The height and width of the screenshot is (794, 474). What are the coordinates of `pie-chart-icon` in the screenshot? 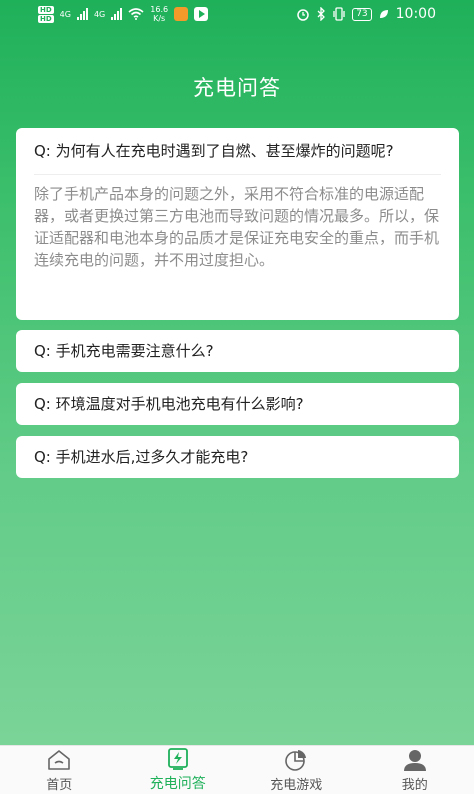 It's located at (296, 760).